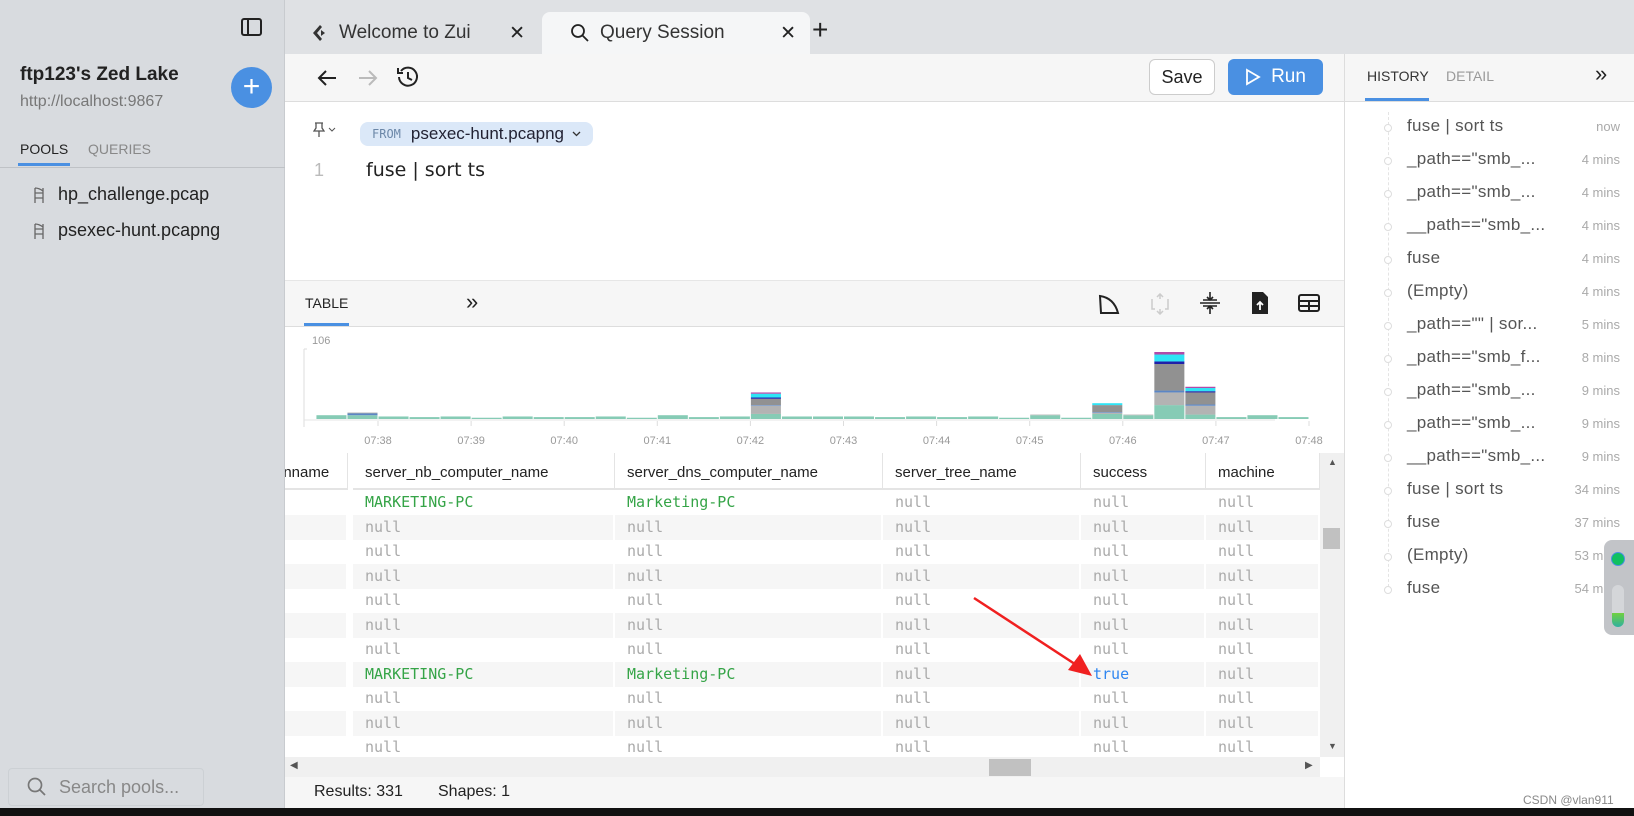 The width and height of the screenshot is (1634, 816). I want to click on tab-table: TABLE, so click(326, 303).